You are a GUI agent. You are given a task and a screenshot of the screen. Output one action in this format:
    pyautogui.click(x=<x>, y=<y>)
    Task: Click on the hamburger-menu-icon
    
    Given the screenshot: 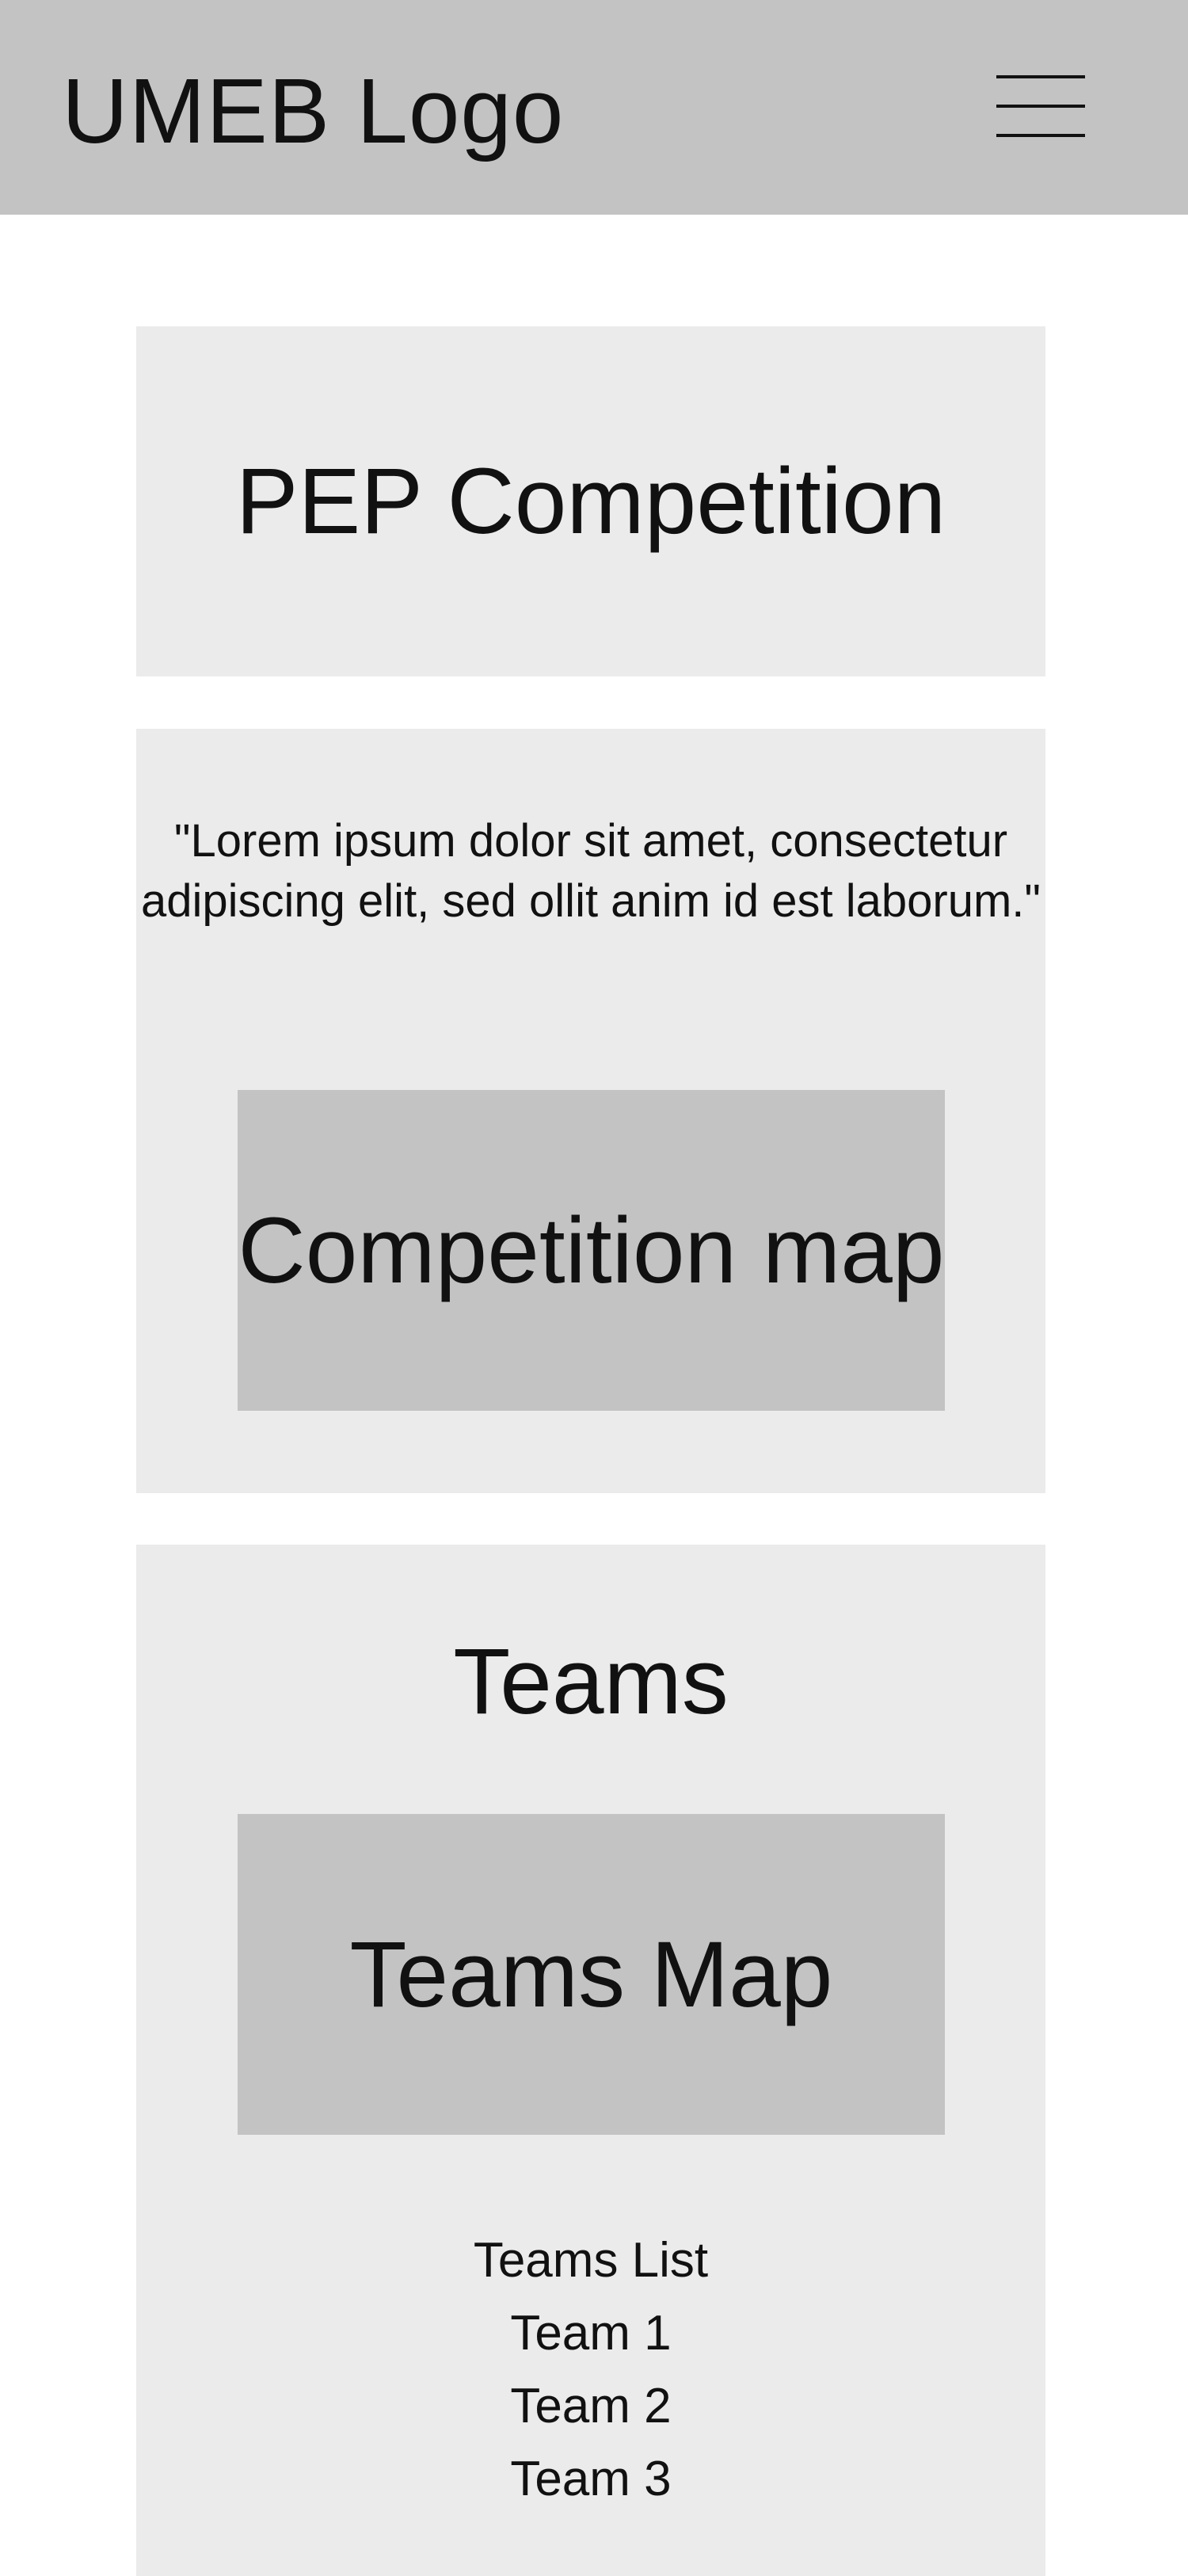 What is the action you would take?
    pyautogui.click(x=1040, y=106)
    